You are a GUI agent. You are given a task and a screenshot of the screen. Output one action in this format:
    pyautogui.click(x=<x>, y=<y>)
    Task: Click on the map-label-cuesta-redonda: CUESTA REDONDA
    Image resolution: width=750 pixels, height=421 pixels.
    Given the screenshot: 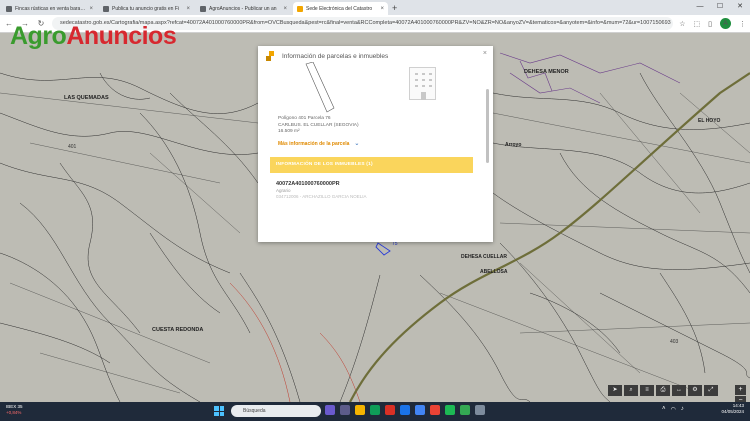 What is the action you would take?
    pyautogui.click(x=178, y=330)
    